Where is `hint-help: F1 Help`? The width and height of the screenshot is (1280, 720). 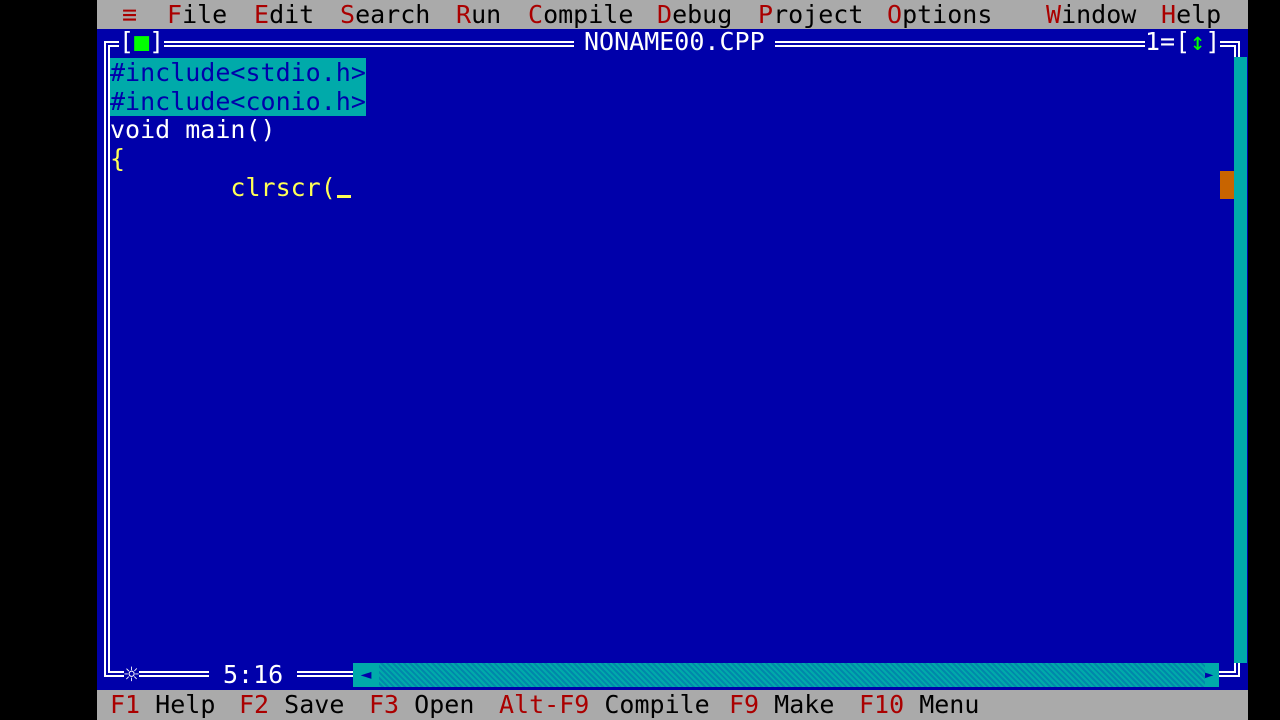 hint-help: F1 Help is located at coordinates (162, 705).